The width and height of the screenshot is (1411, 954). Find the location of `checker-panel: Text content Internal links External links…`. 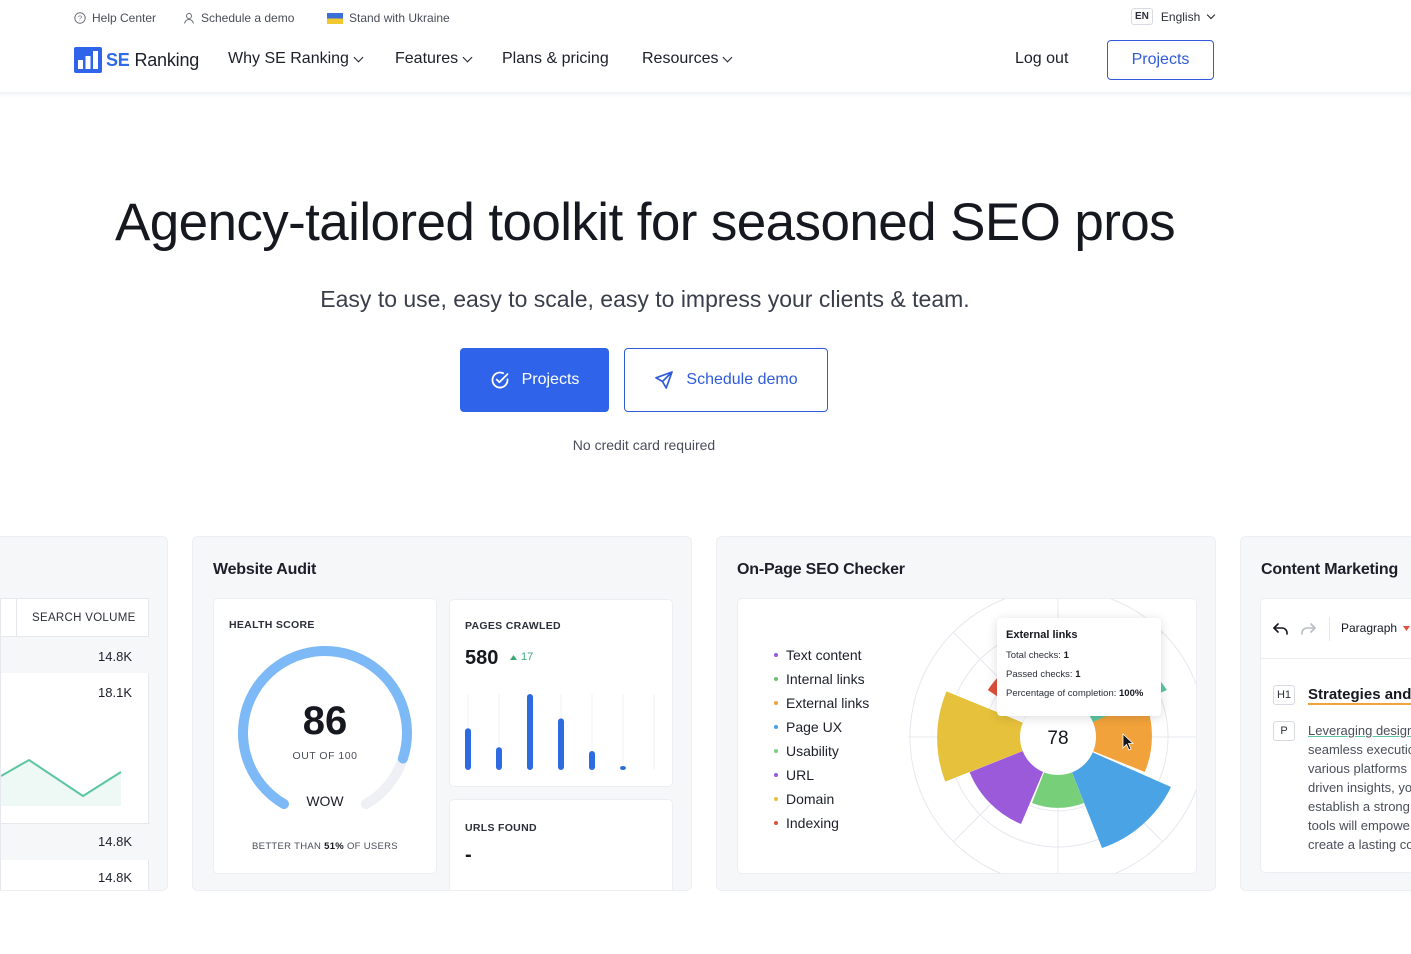

checker-panel: Text content Internal links External links… is located at coordinates (967, 736).